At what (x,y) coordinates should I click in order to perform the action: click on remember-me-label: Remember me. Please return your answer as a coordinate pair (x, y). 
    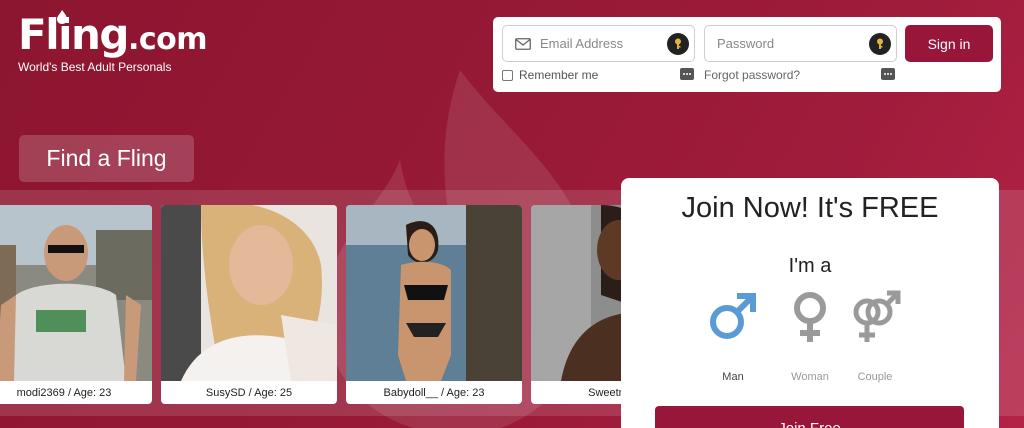
    Looking at the image, I should click on (559, 75).